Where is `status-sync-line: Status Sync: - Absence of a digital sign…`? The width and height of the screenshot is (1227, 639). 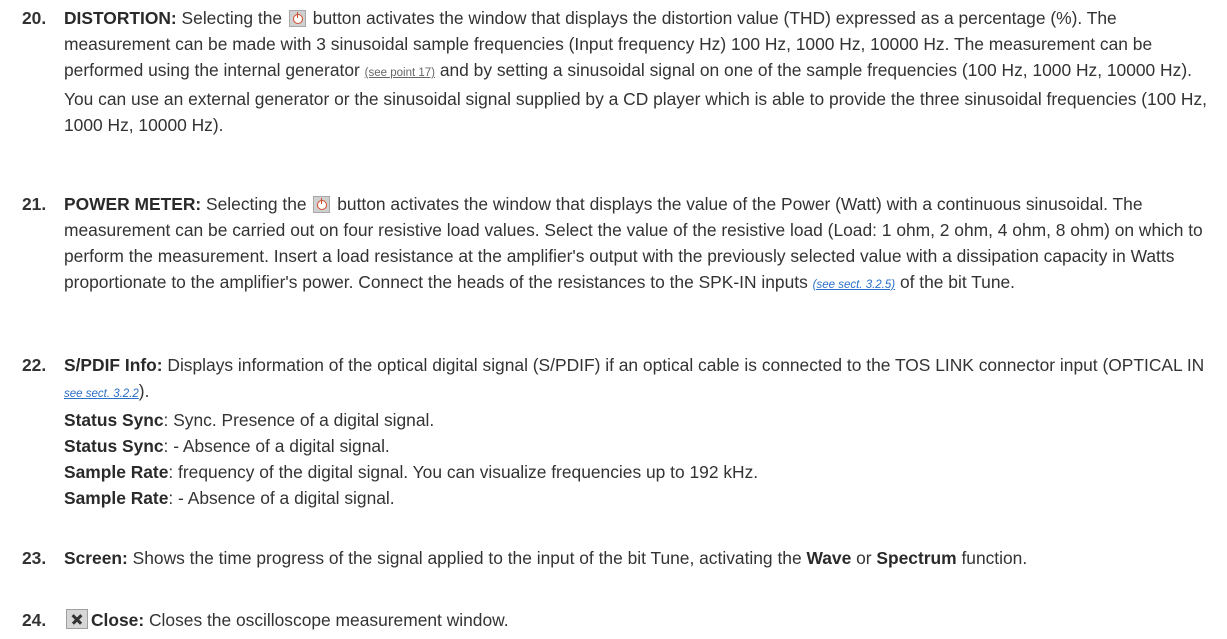 status-sync-line: Status Sync: - Absence of a digital sign… is located at coordinates (227, 446).